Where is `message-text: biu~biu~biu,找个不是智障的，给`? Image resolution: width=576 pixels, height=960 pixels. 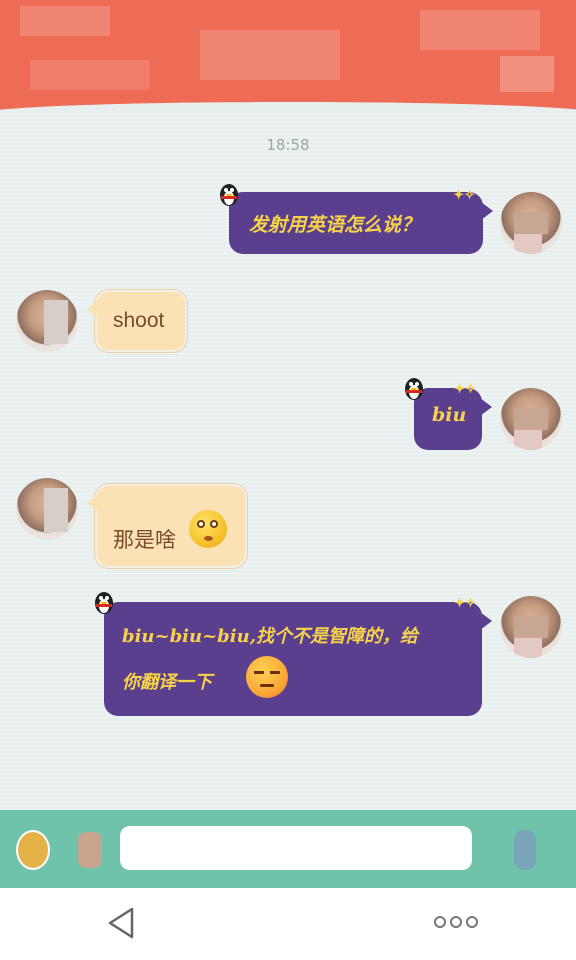 message-text: biu~biu~biu,找个不是智障的，给 is located at coordinates (270, 636).